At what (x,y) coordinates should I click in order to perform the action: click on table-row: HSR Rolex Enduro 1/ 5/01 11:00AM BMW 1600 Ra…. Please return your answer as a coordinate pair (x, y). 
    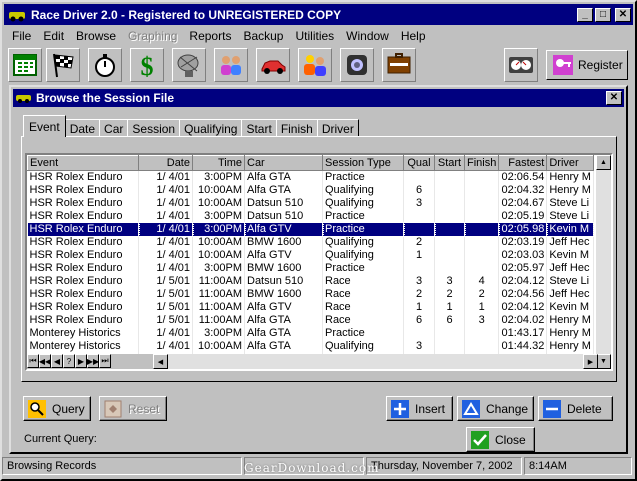
    Looking at the image, I should click on (310, 294).